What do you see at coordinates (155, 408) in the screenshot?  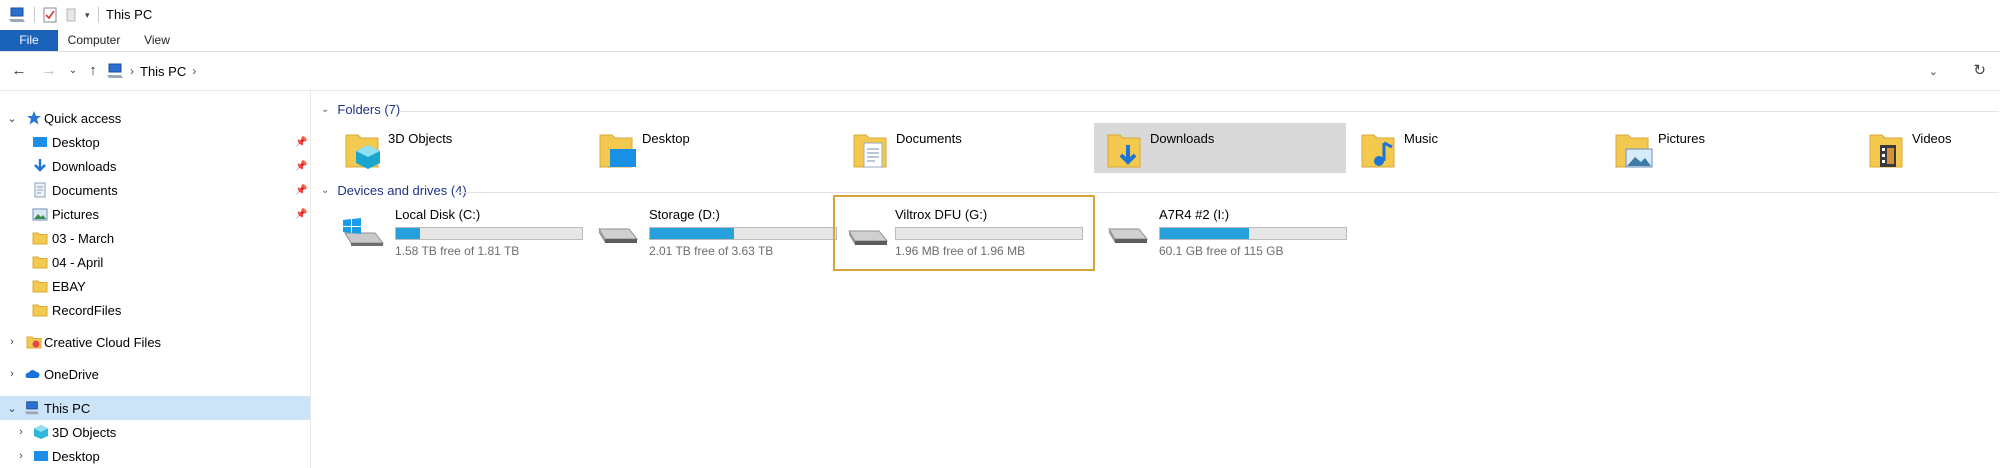 I see `sidebar-item-this-pc: ⌄ This PC` at bounding box center [155, 408].